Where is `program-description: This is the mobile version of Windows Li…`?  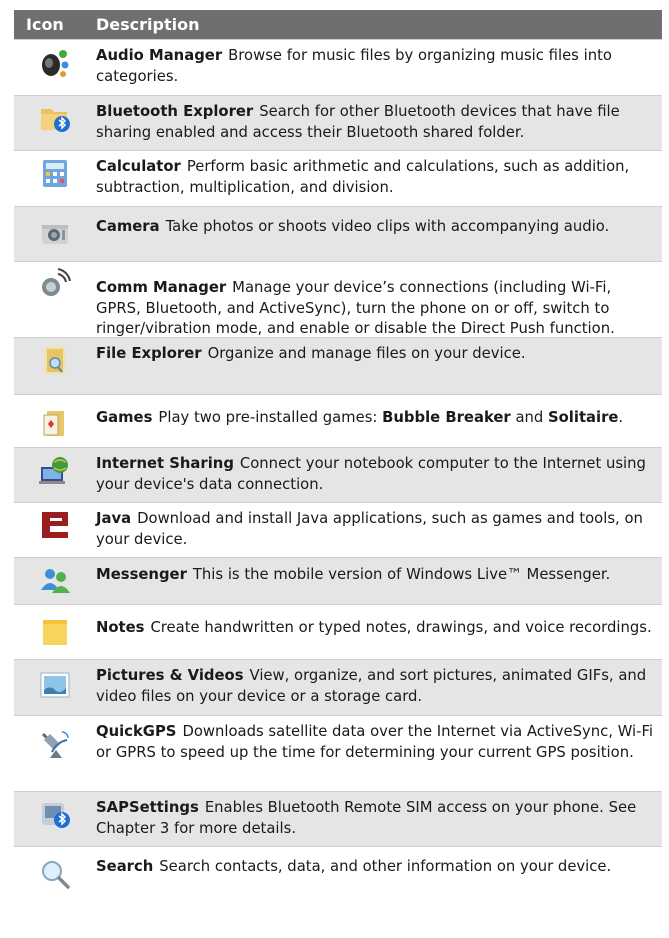 program-description: This is the mobile version of Windows Li… is located at coordinates (401, 574).